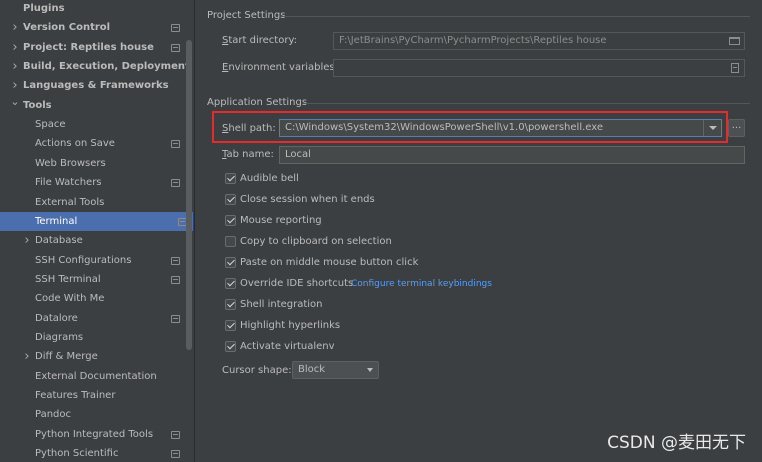 The width and height of the screenshot is (762, 462). Describe the element at coordinates (88, 47) in the screenshot. I see `sidebar-item-label: Project: Reptiles house` at that location.